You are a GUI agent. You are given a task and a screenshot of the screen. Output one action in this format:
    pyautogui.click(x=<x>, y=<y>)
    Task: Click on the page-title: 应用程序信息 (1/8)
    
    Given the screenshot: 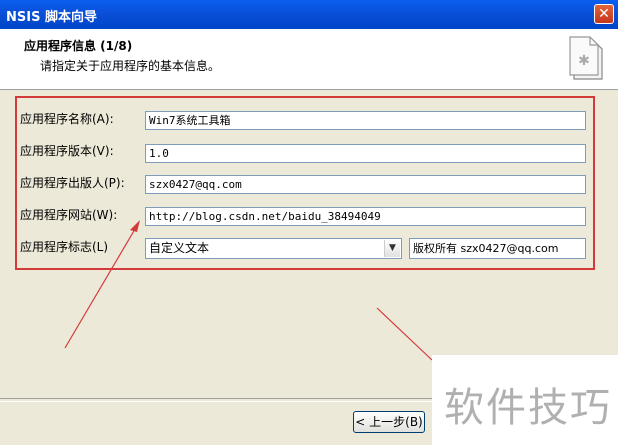 What is the action you would take?
    pyautogui.click(x=78, y=46)
    